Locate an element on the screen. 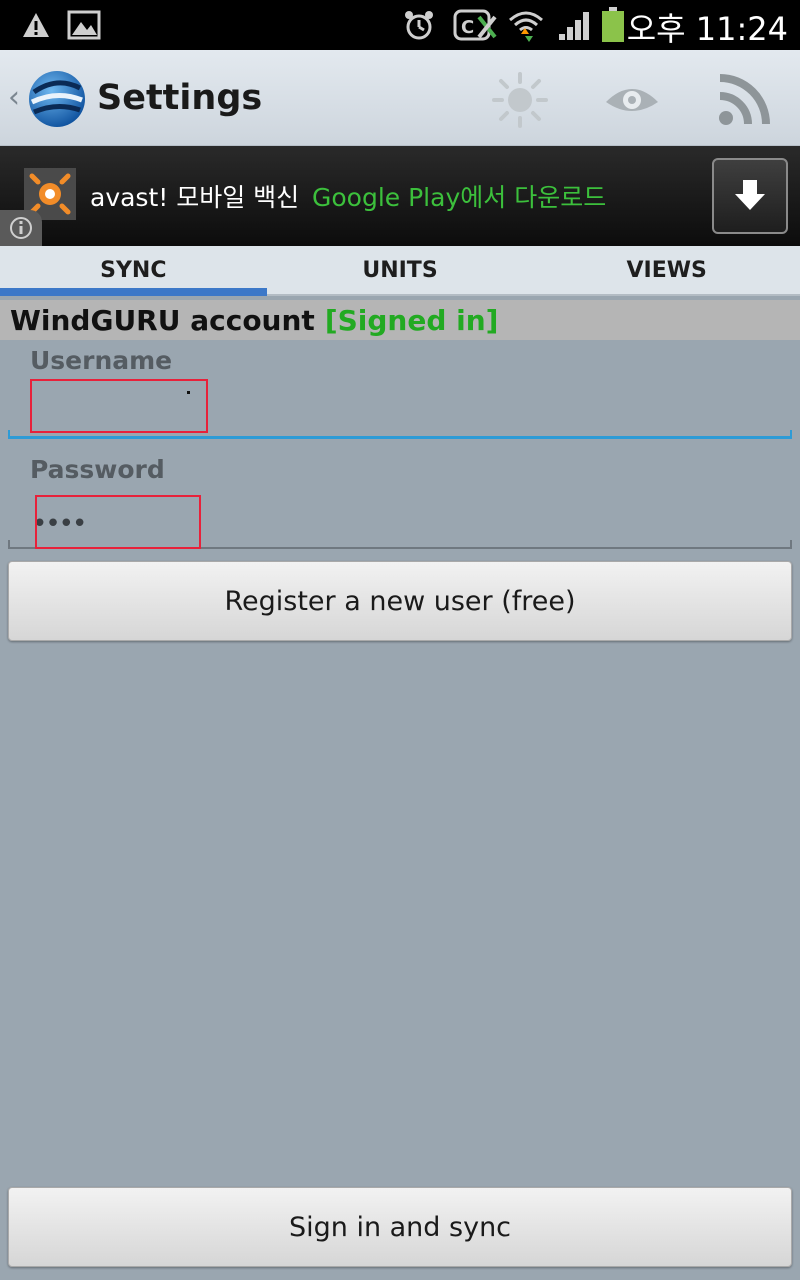  tab-views-label: VIEWS is located at coordinates (666, 270).